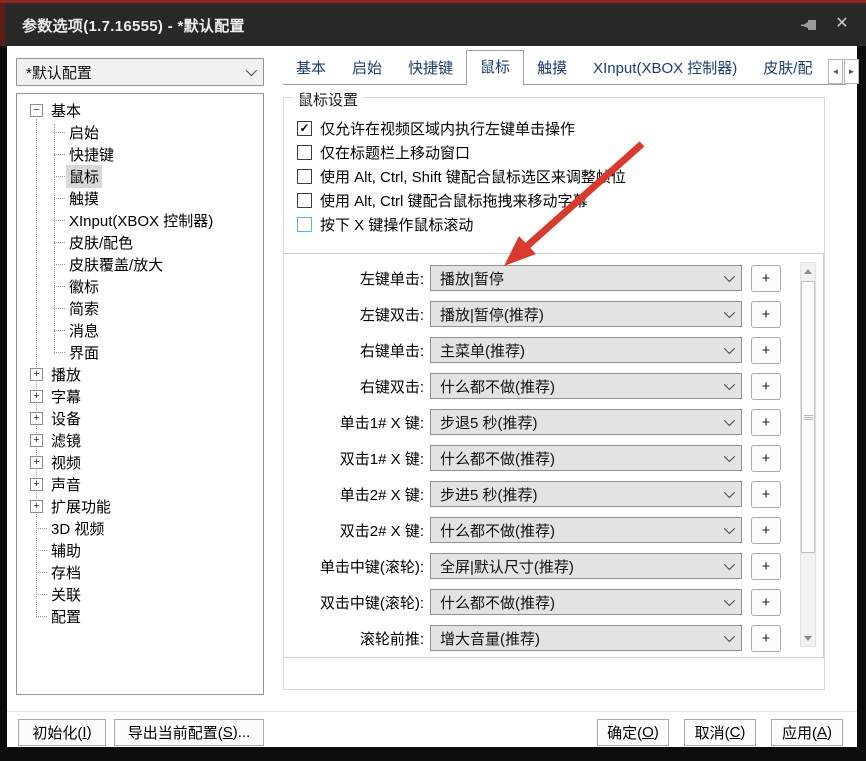 The width and height of the screenshot is (866, 761). I want to click on dropdown-value: 步退5 秒(推荐), so click(489, 423).